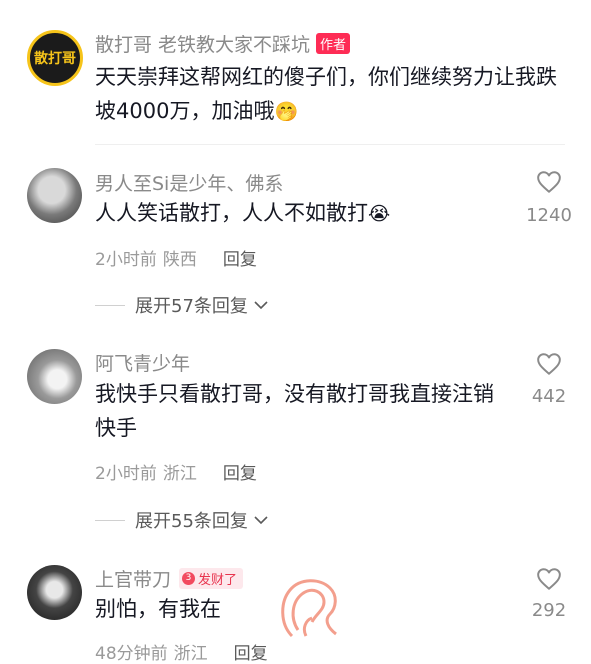  I want to click on comment-text: 人人笑话散打，人人不如散打😭, so click(305, 213).